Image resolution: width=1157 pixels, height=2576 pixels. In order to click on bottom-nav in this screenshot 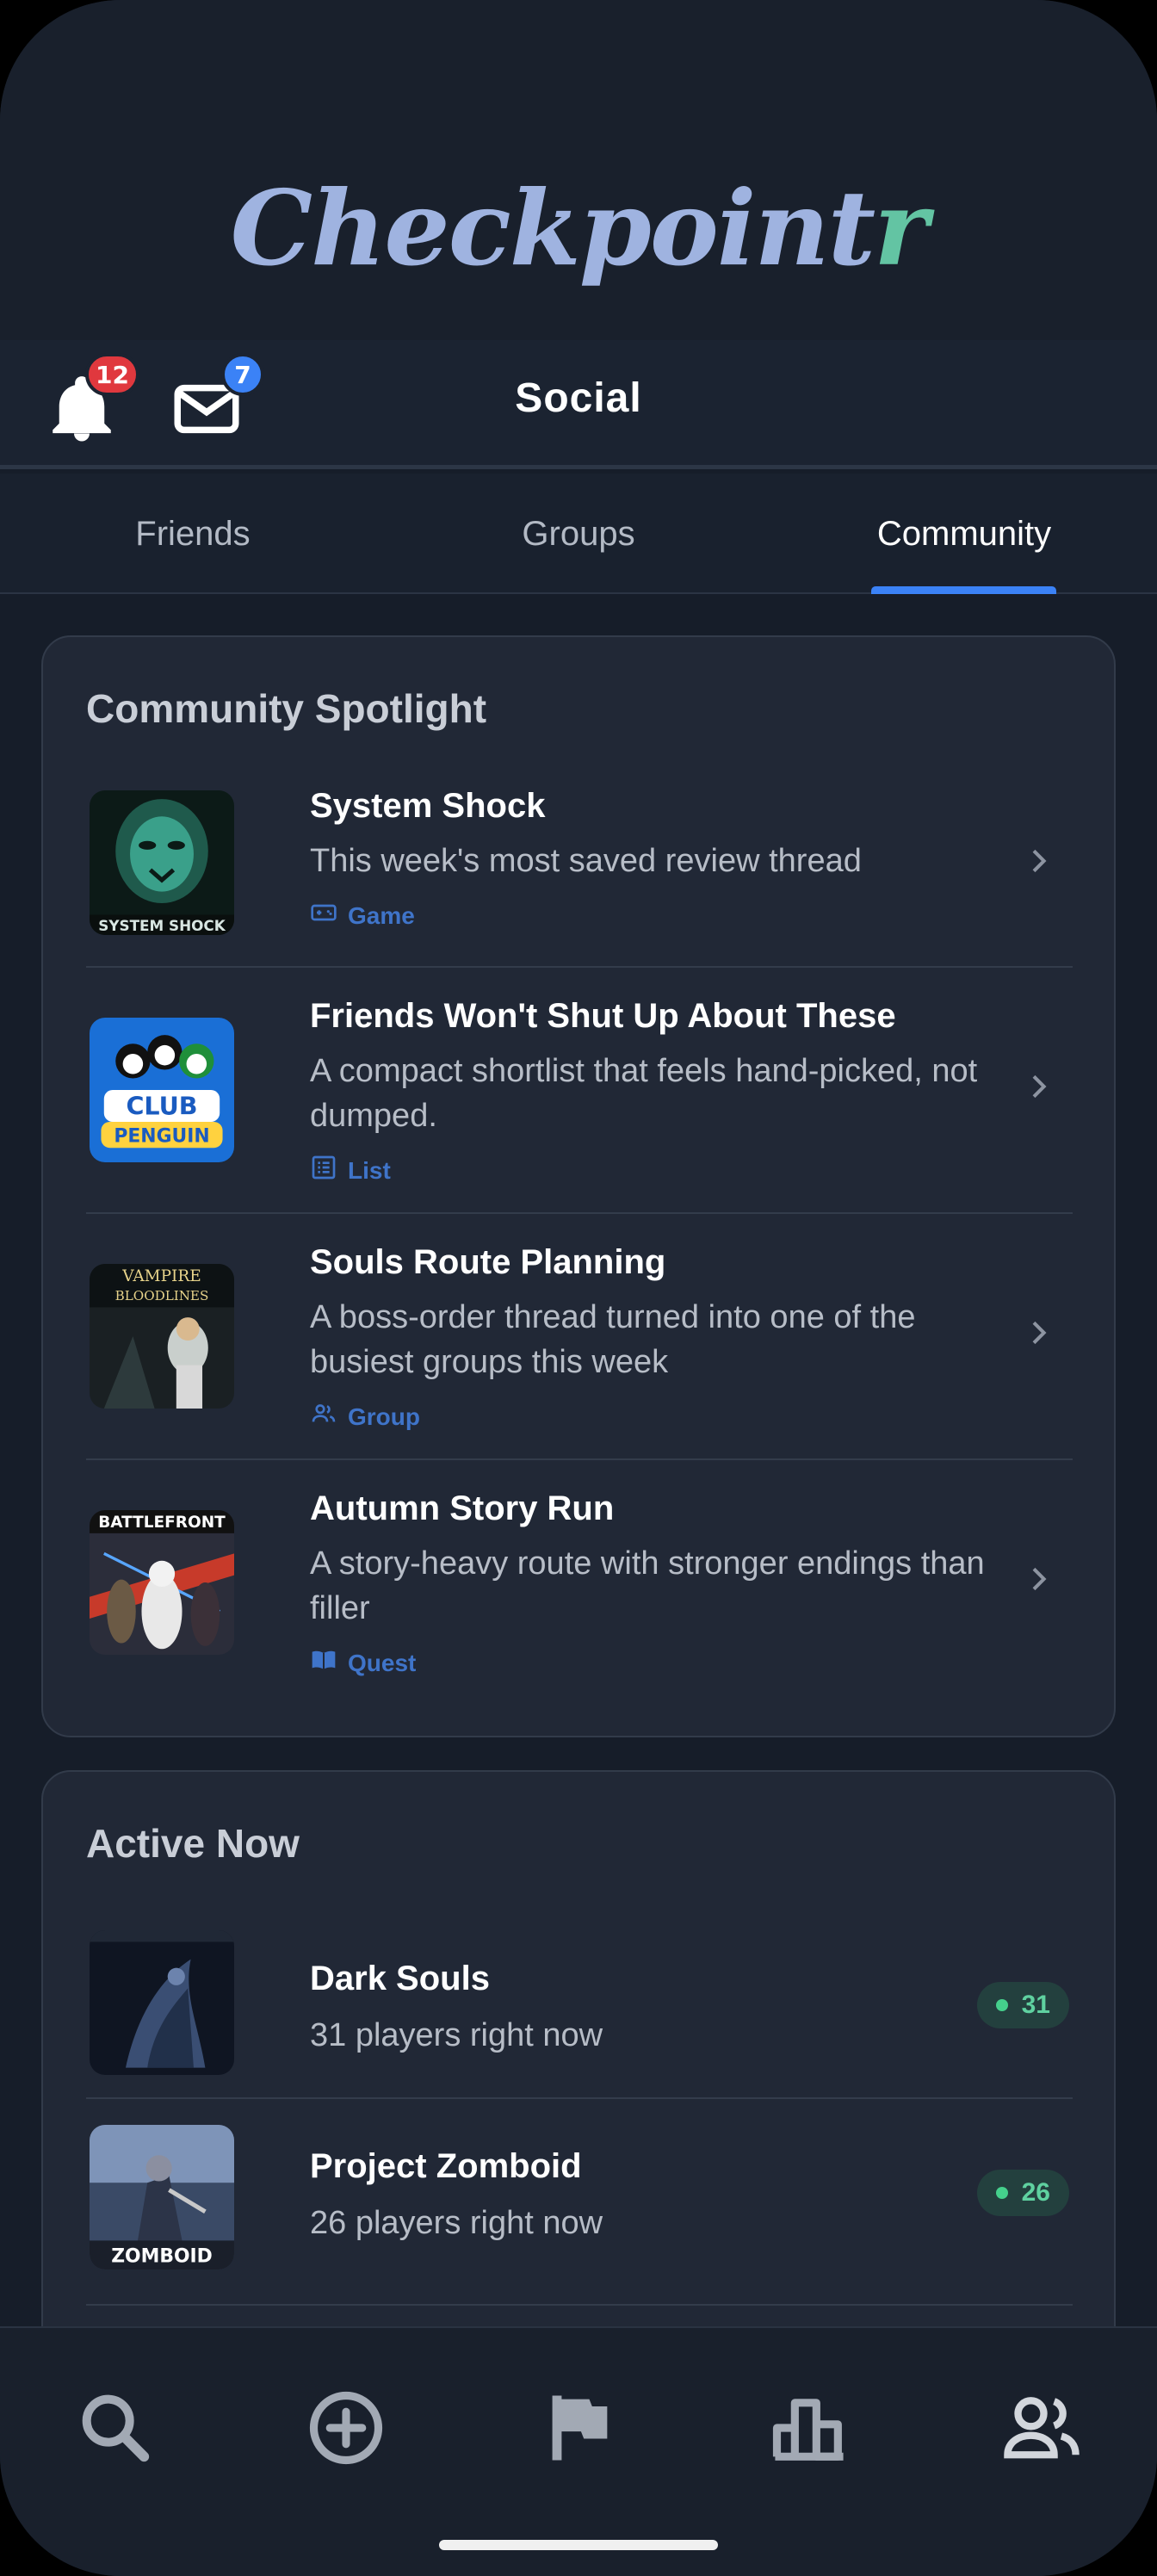, I will do `click(579, 2451)`.